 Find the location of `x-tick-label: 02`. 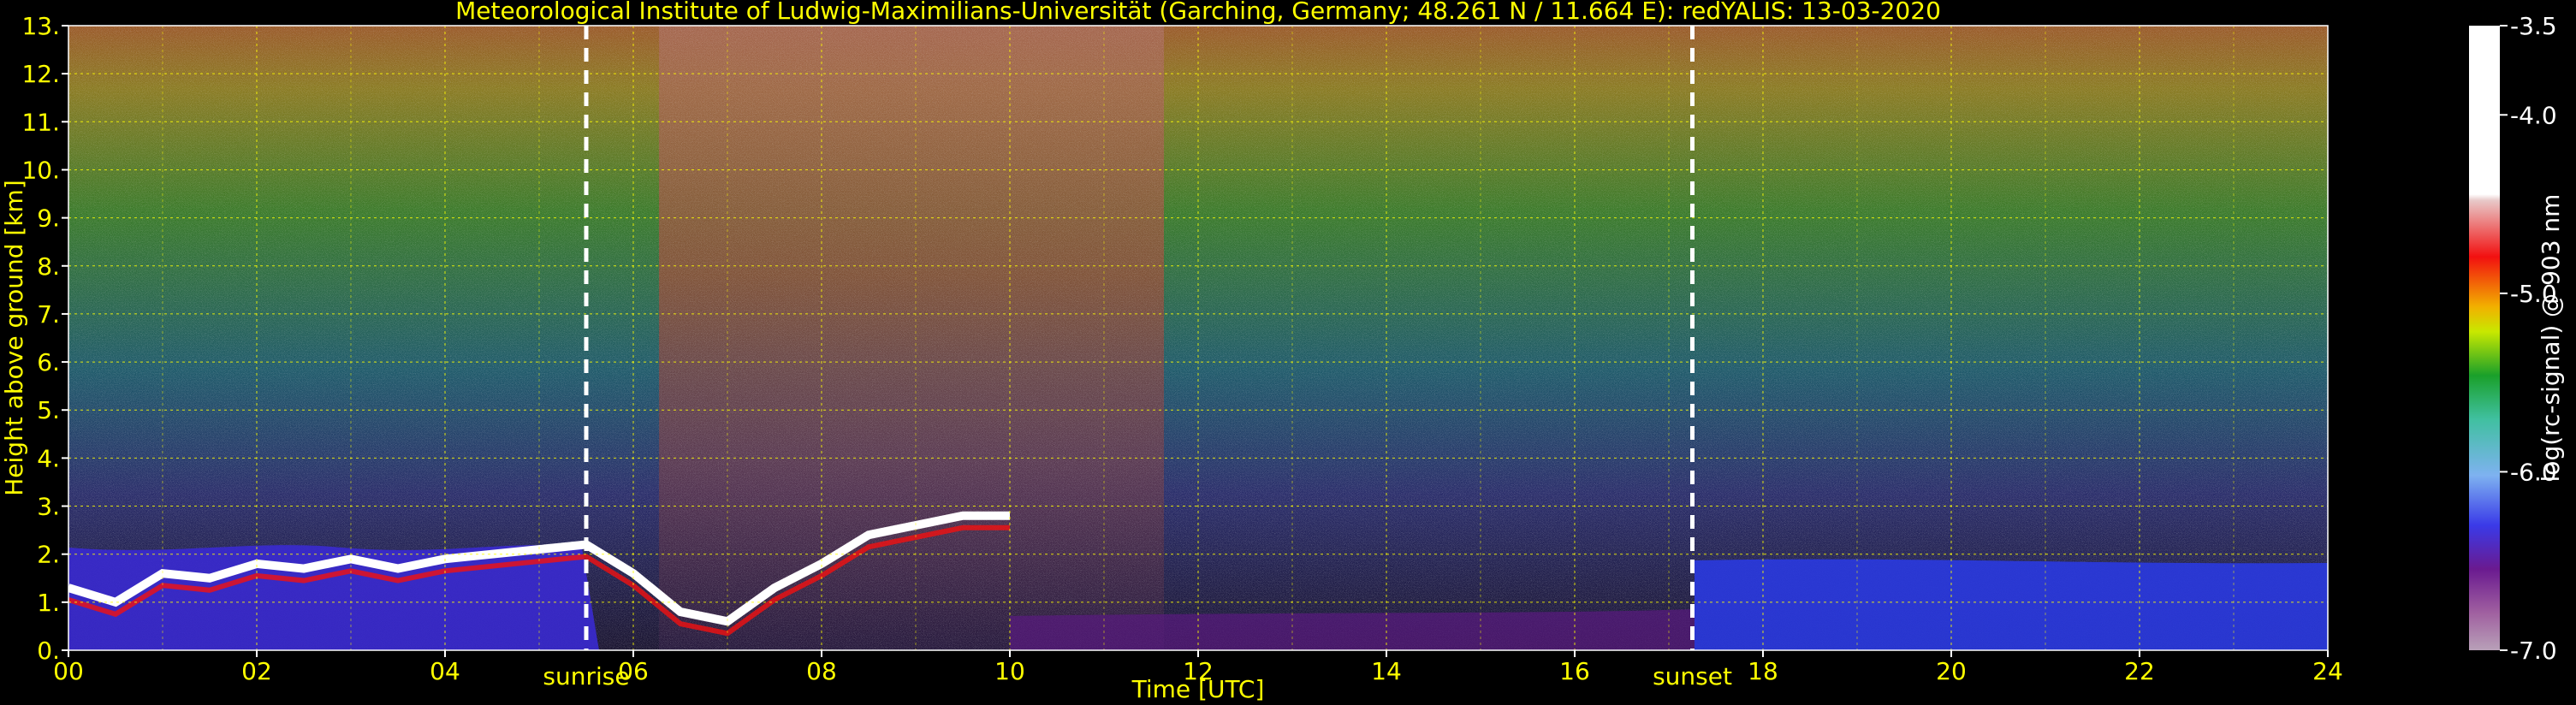

x-tick-label: 02 is located at coordinates (256, 671).